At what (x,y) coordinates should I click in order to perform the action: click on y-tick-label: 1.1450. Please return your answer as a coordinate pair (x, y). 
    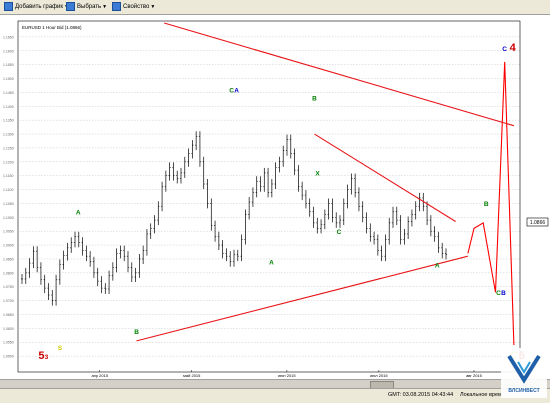
    Looking at the image, I should click on (8, 93).